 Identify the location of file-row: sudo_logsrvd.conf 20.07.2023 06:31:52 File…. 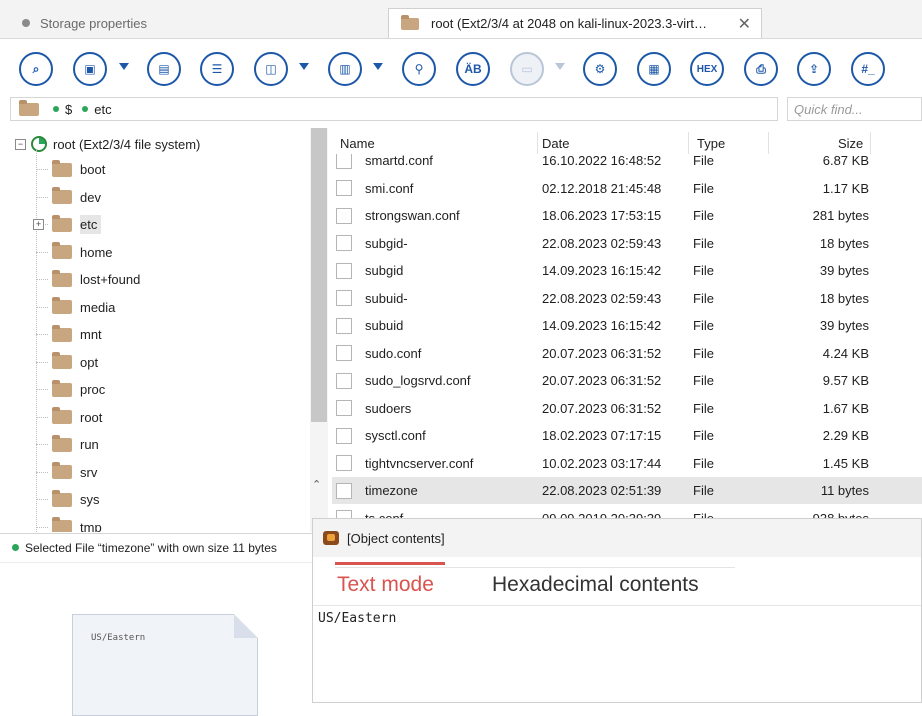
(627, 380).